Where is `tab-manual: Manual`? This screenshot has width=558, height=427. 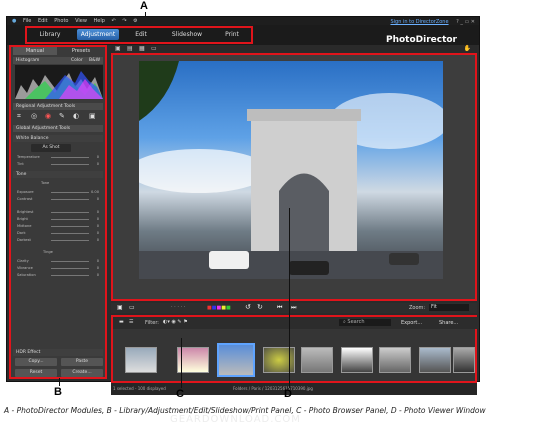 tab-manual: Manual is located at coordinates (35, 51).